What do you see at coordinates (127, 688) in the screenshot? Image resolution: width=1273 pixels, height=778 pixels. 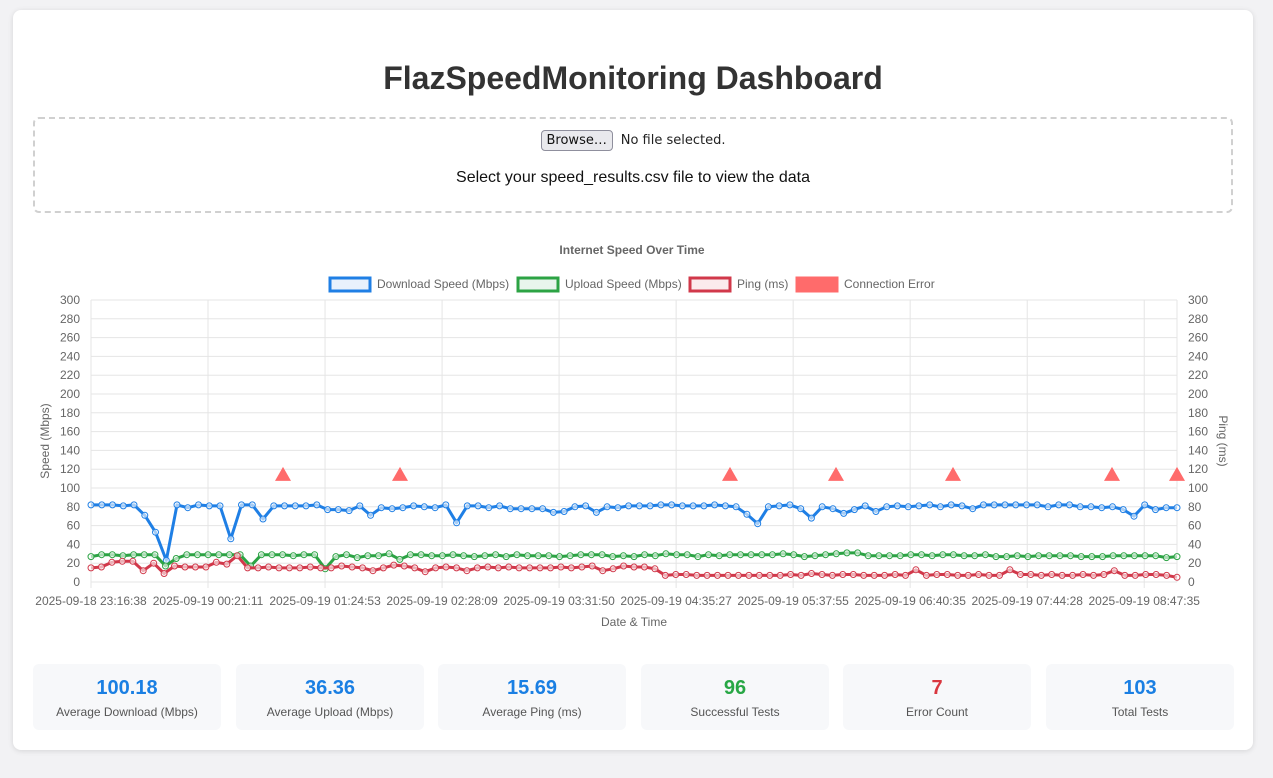 I see `stat-value: 100.18` at bounding box center [127, 688].